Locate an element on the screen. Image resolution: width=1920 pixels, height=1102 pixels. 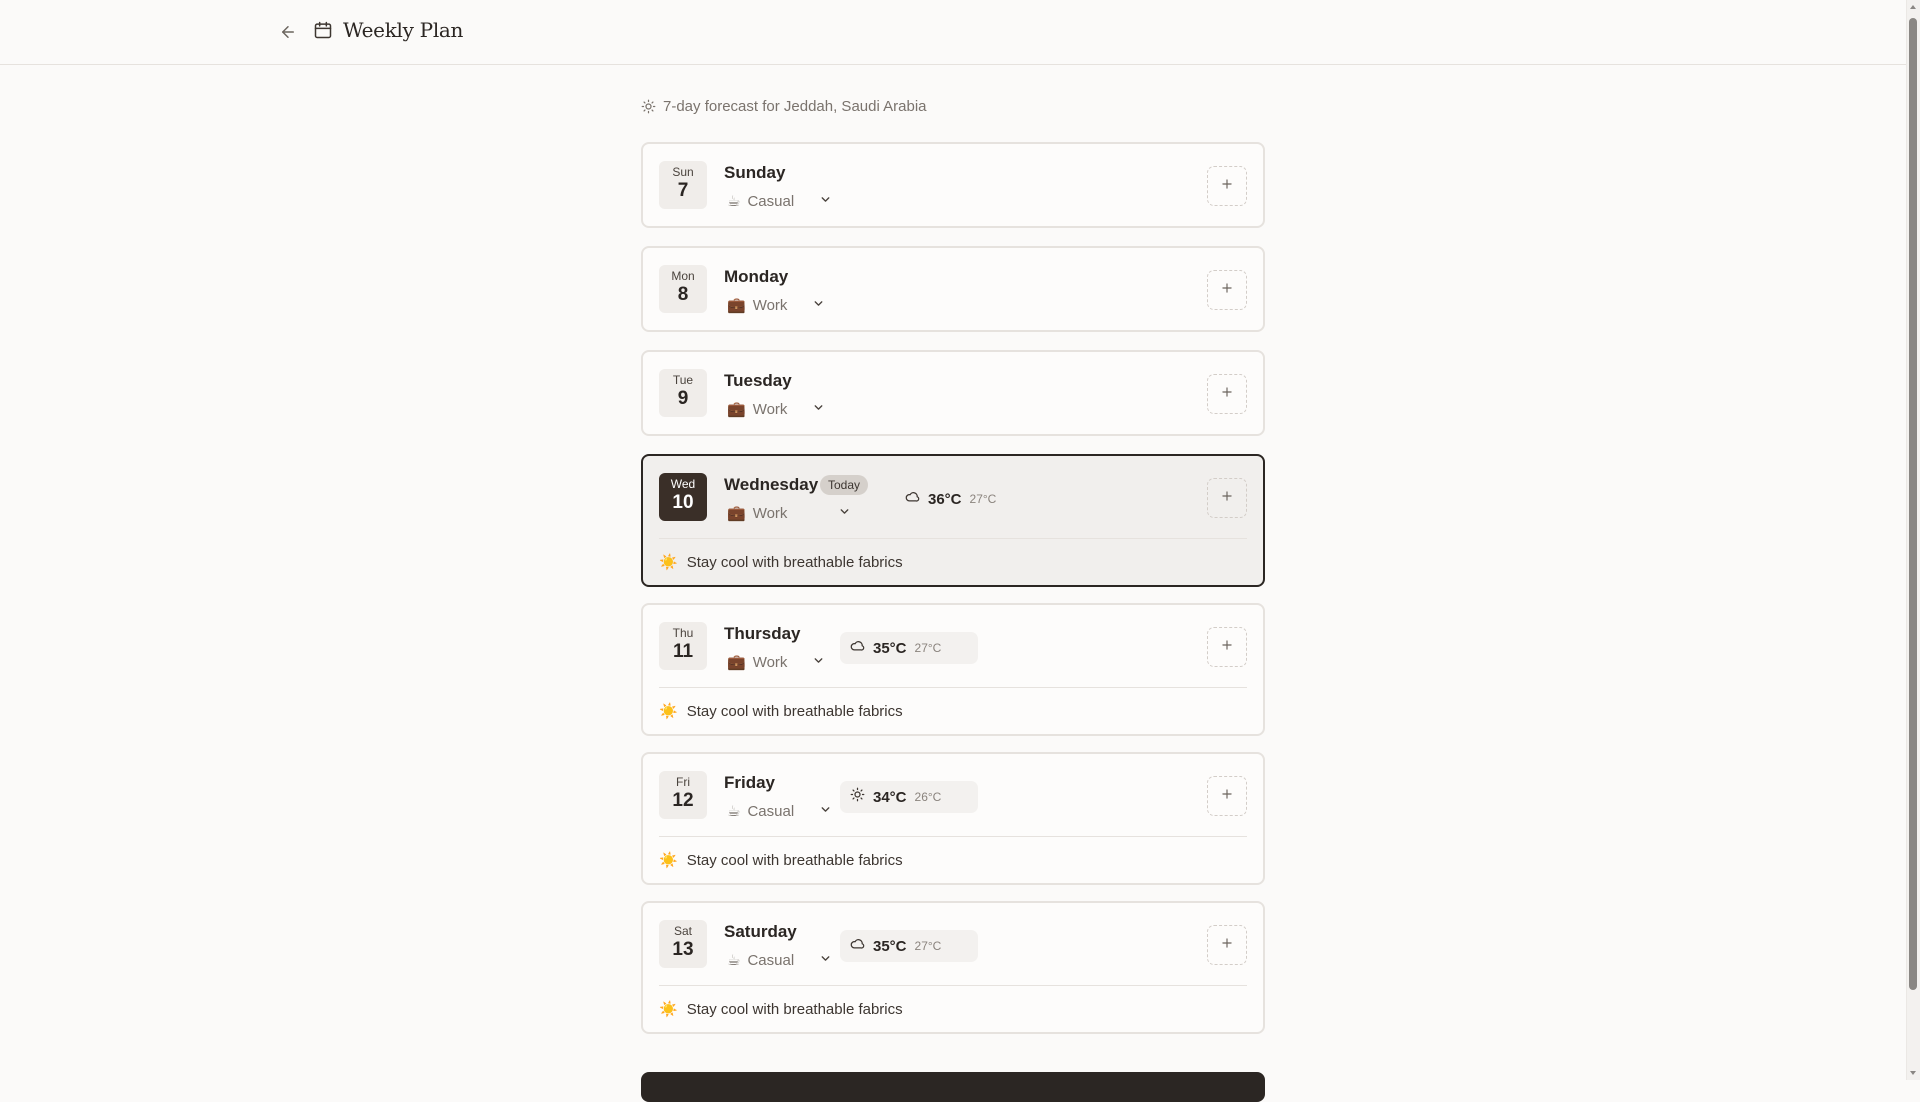
scroll-thumb is located at coordinates (1913, 504).